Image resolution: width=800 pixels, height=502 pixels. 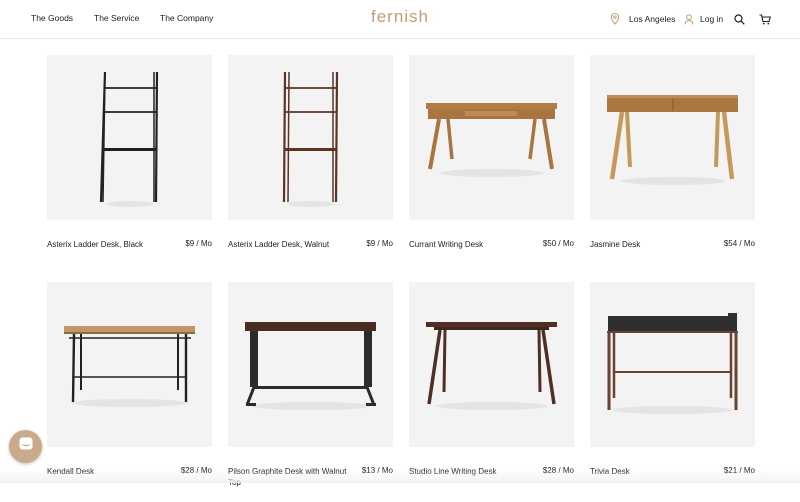 I want to click on product-name: Jasmine Desk, so click(x=655, y=244).